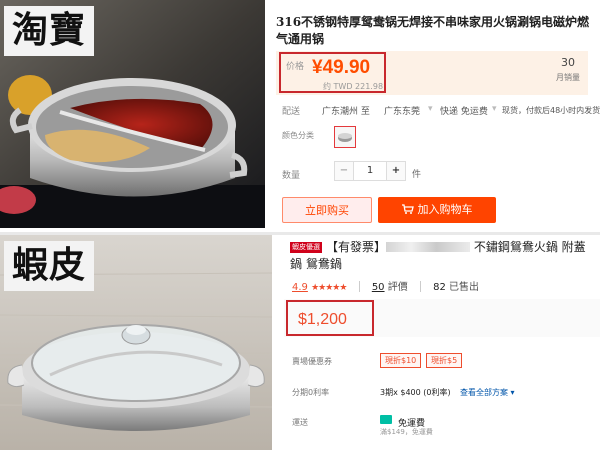 This screenshot has height=450, width=600. What do you see at coordinates (568, 69) in the screenshot?
I see `taobao-monthly-sales: 30 月销量` at bounding box center [568, 69].